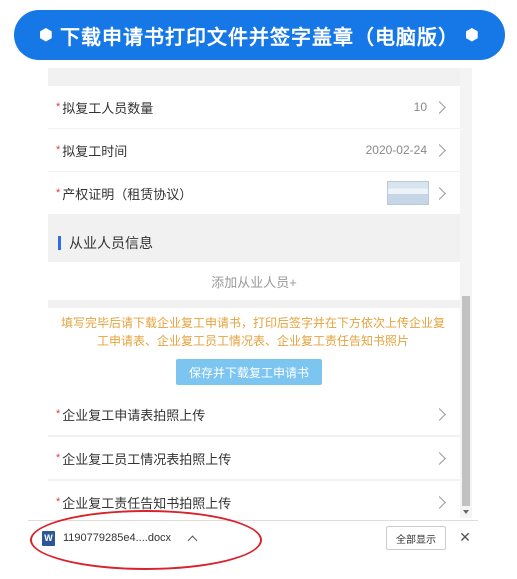 The image size is (517, 579). What do you see at coordinates (254, 458) in the screenshot?
I see `upload-row-employees: * 企业复工员工情况表拍照上传` at bounding box center [254, 458].